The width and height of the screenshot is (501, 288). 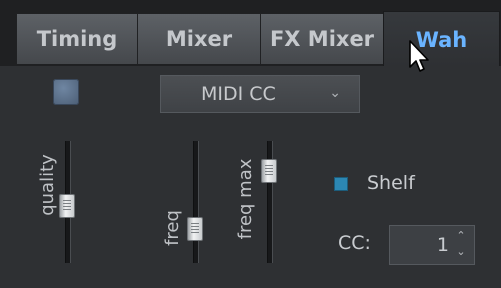 What do you see at coordinates (391, 183) in the screenshot?
I see `shelf-label: Shelf` at bounding box center [391, 183].